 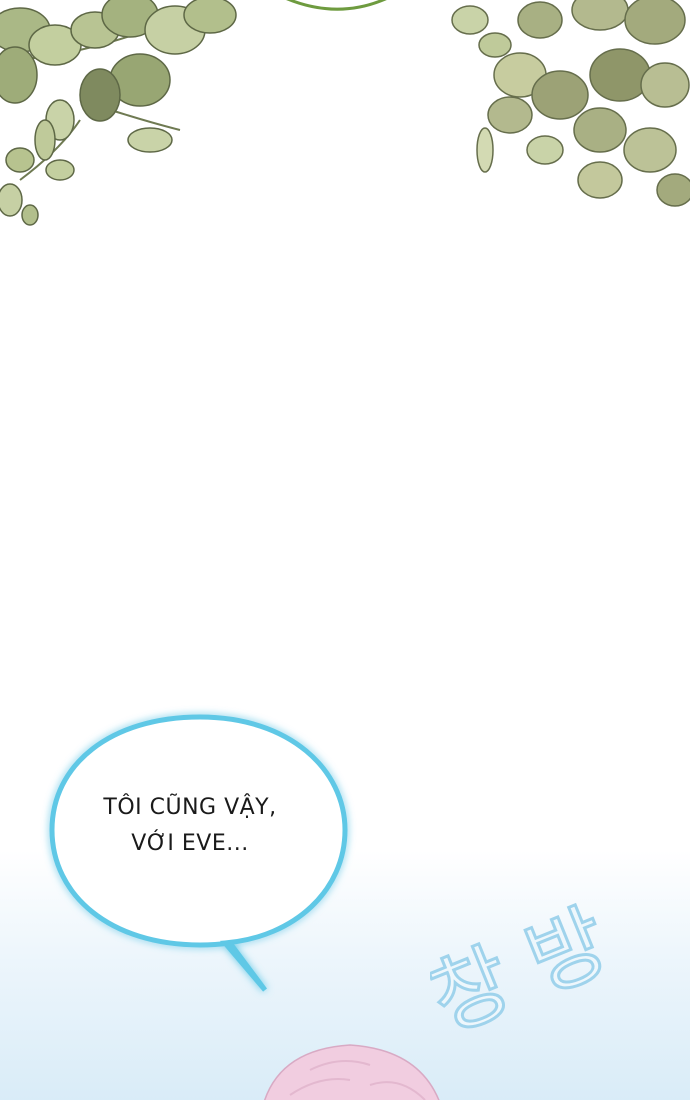 I want to click on eucalyptus-leaves-left, so click(x=118, y=113).